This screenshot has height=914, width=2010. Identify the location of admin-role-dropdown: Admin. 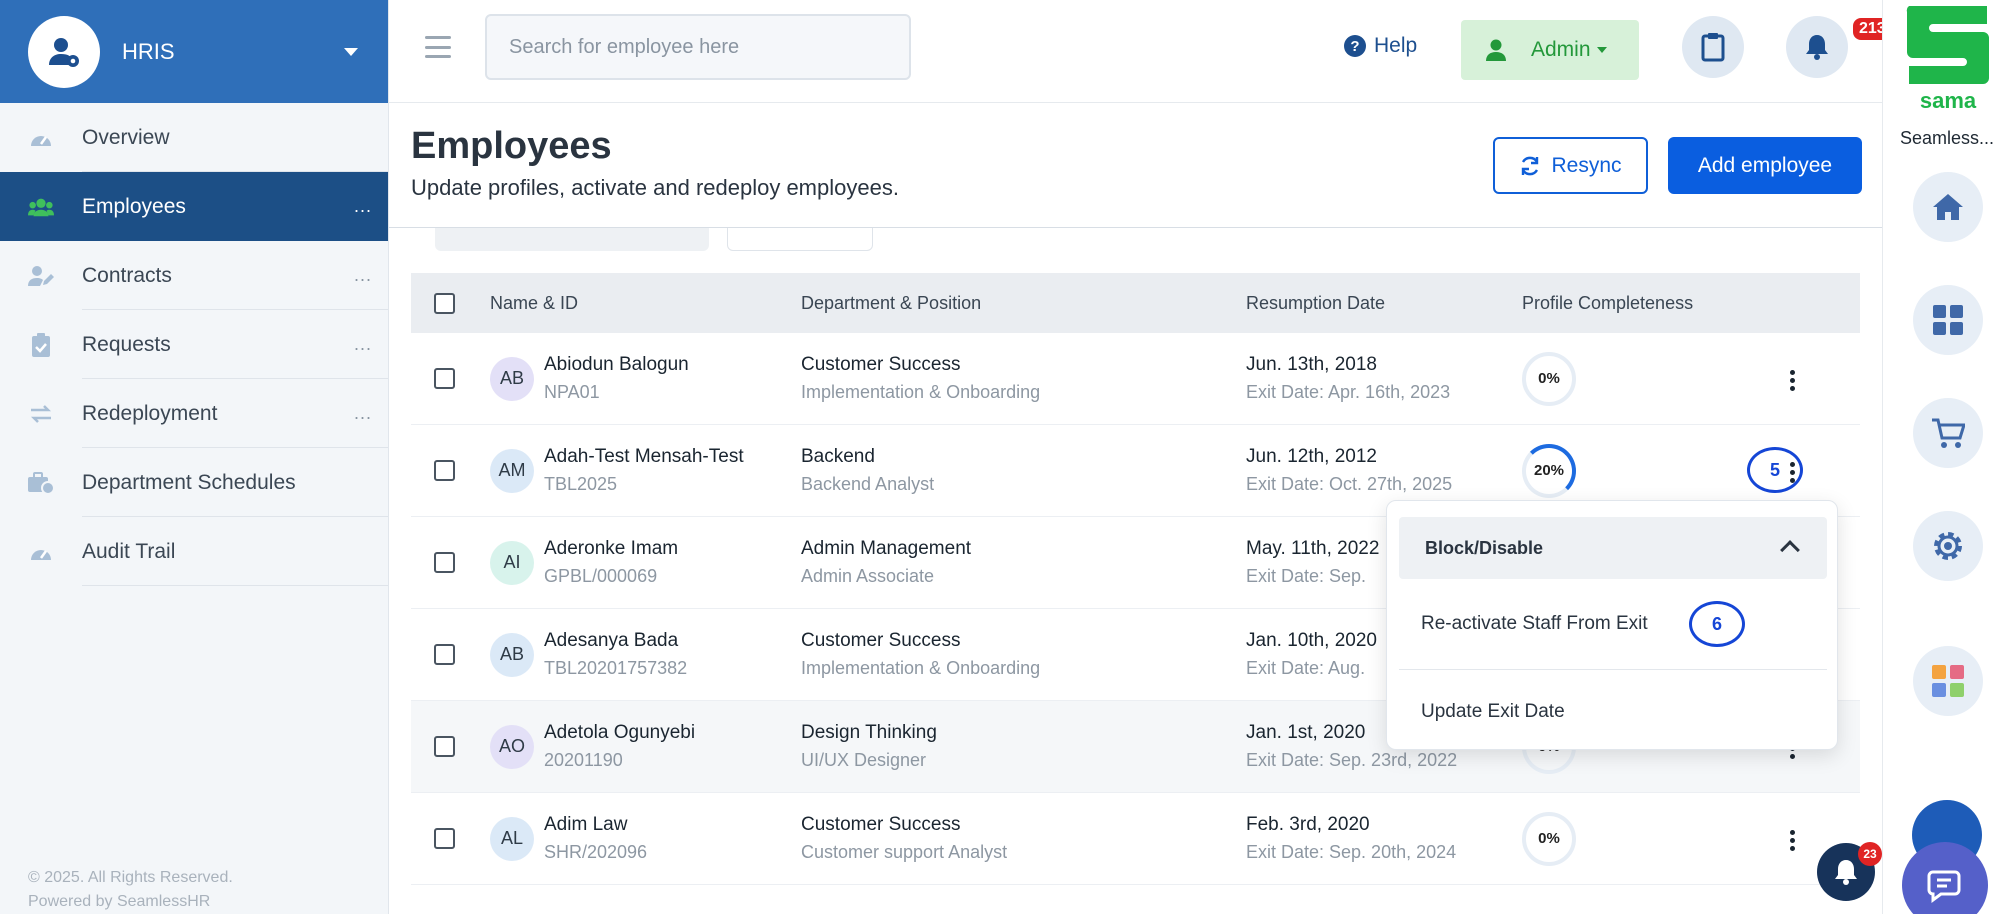
(1550, 50).